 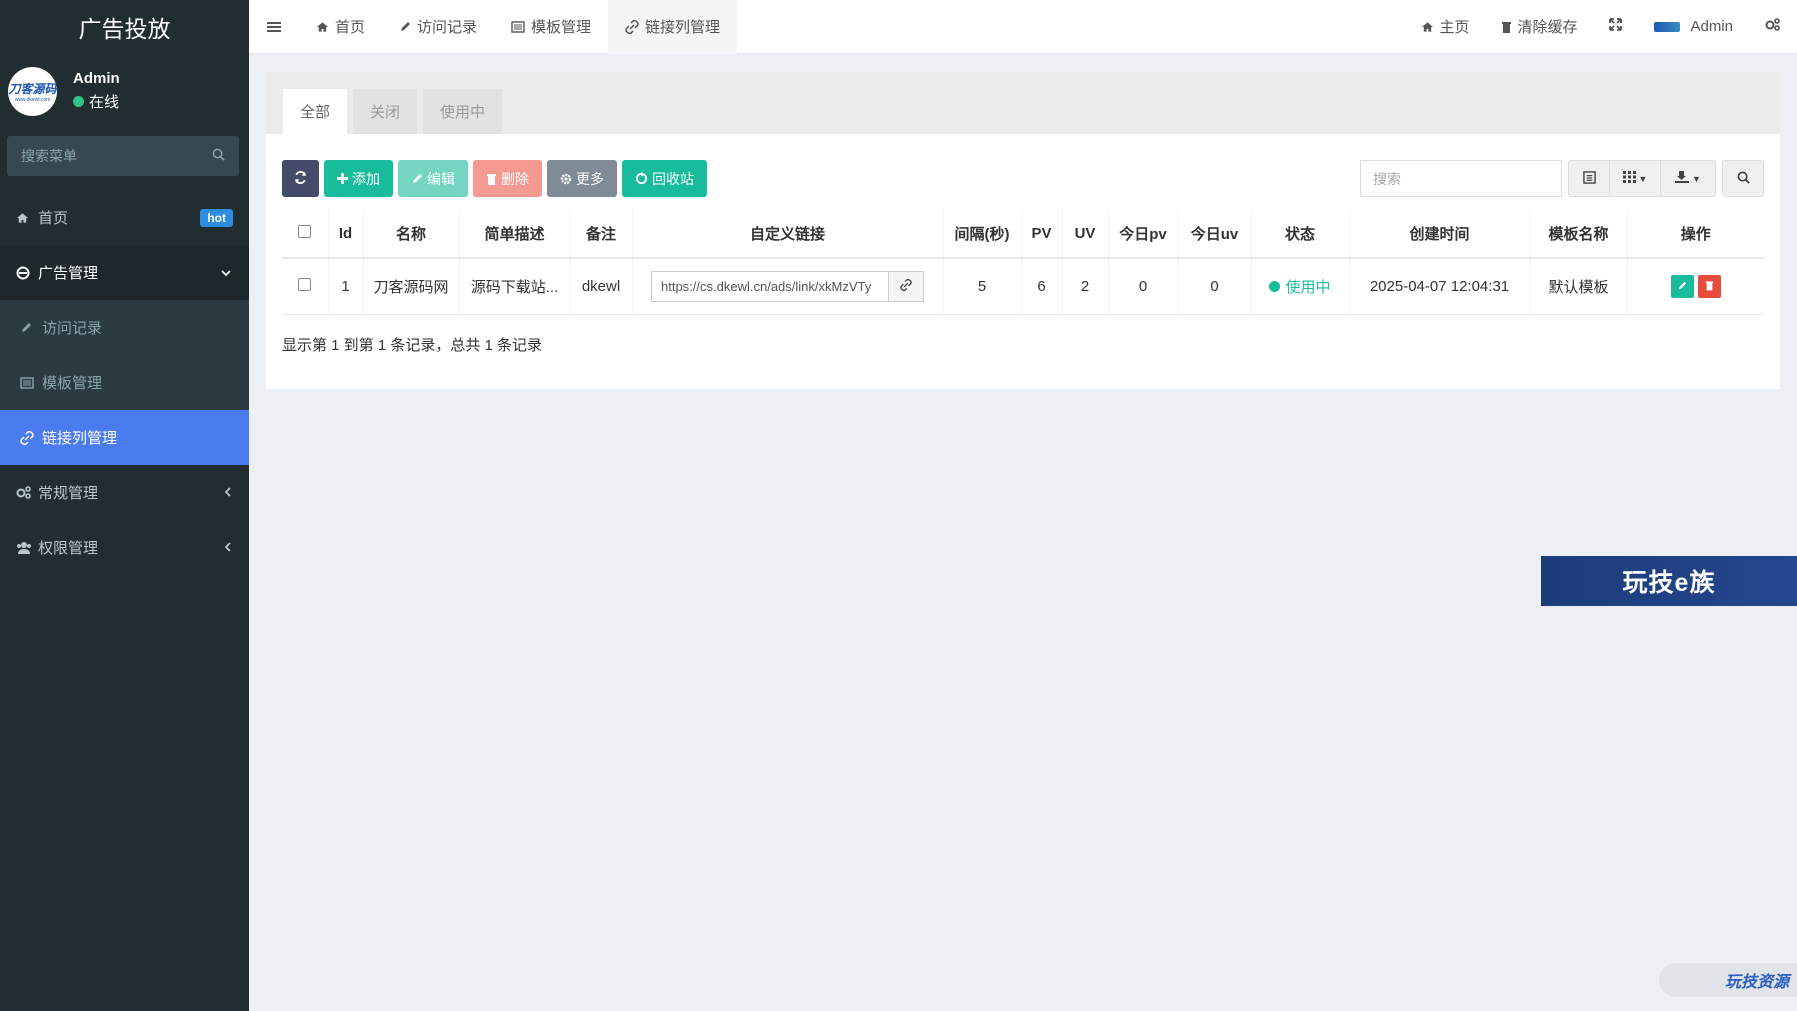 What do you see at coordinates (1615, 27) in the screenshot?
I see `fullscreen-button` at bounding box center [1615, 27].